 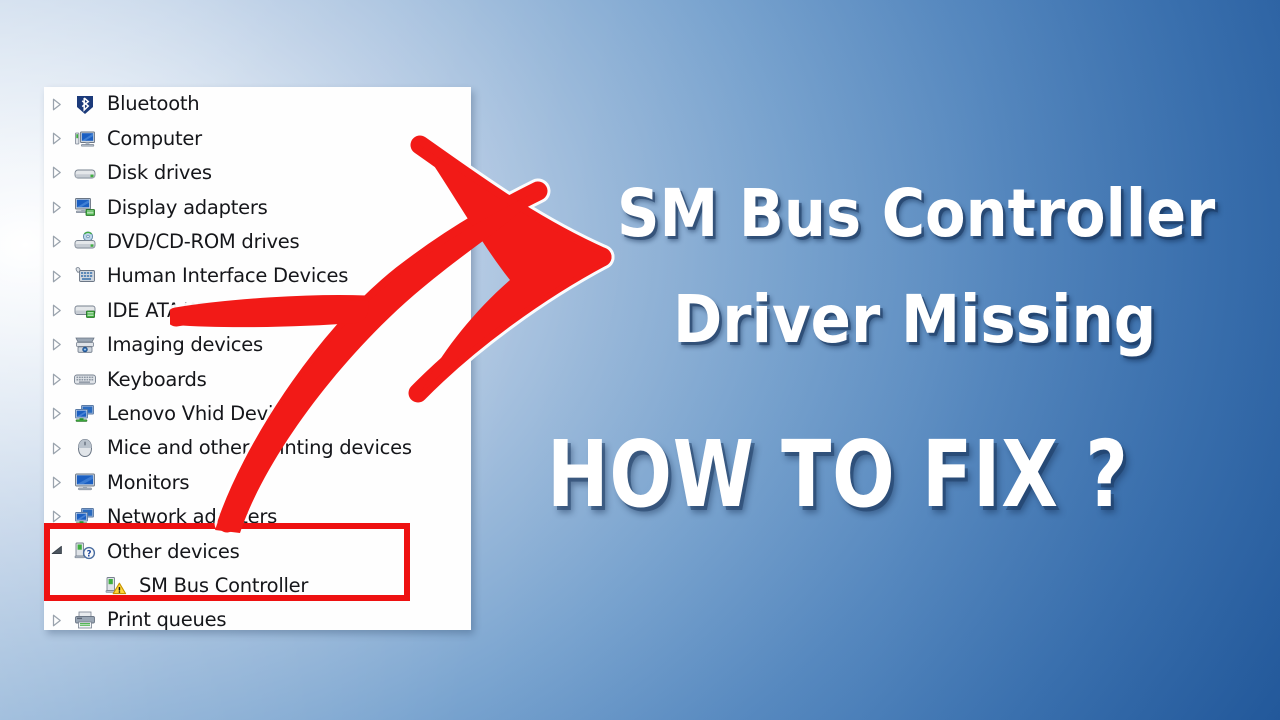 What do you see at coordinates (187, 207) in the screenshot?
I see `device-tree-label: Display adapters` at bounding box center [187, 207].